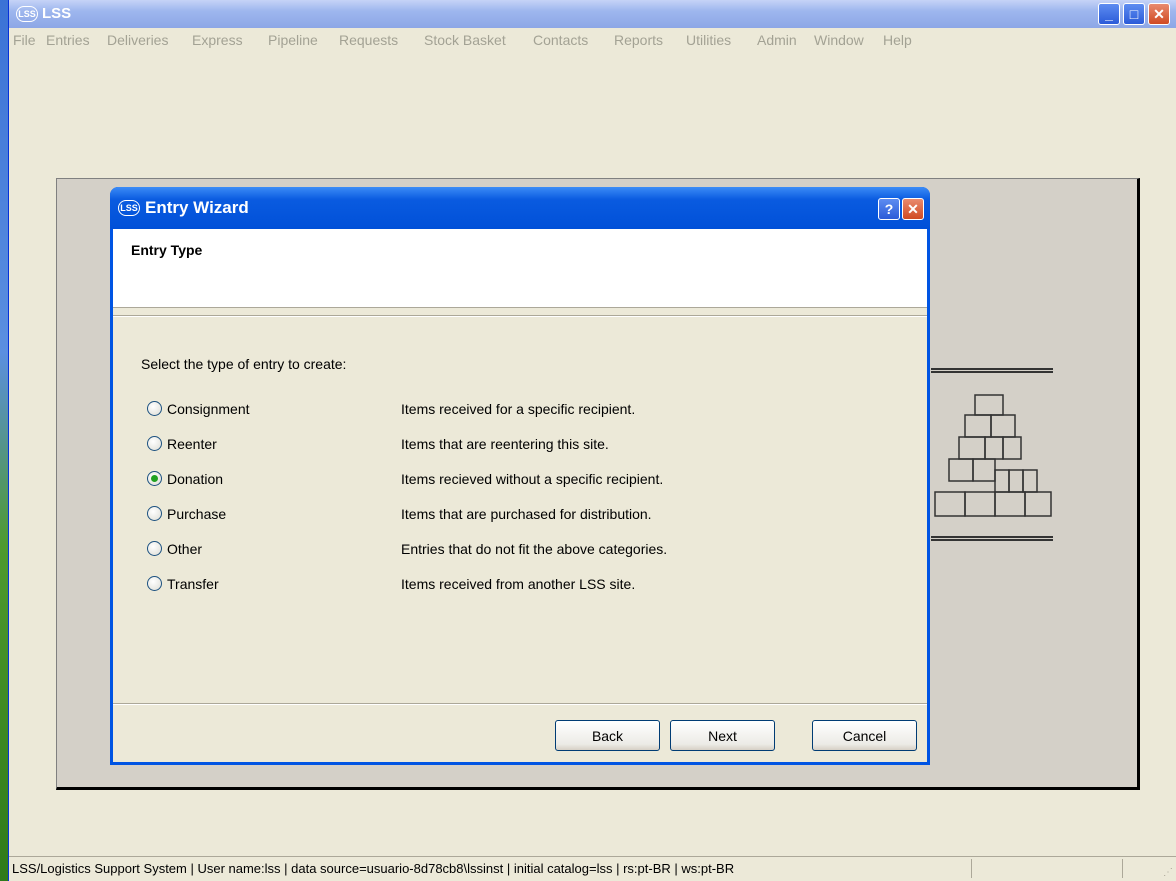 This screenshot has width=1176, height=881. I want to click on main-titlebar: LSS LSS _ □ ✕, so click(592, 14).